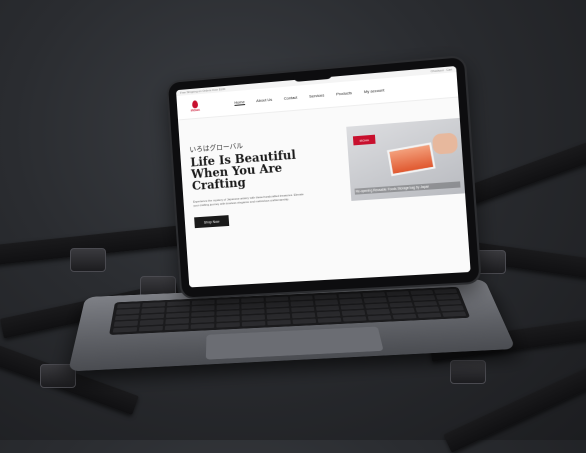 Image resolution: width=586 pixels, height=453 pixels. I want to click on nav-item-contact: Contact, so click(291, 98).